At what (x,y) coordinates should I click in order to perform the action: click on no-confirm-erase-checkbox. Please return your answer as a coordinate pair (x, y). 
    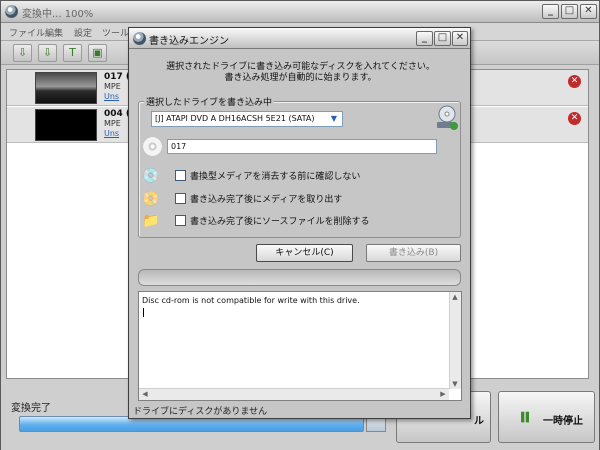
    Looking at the image, I should click on (180, 175).